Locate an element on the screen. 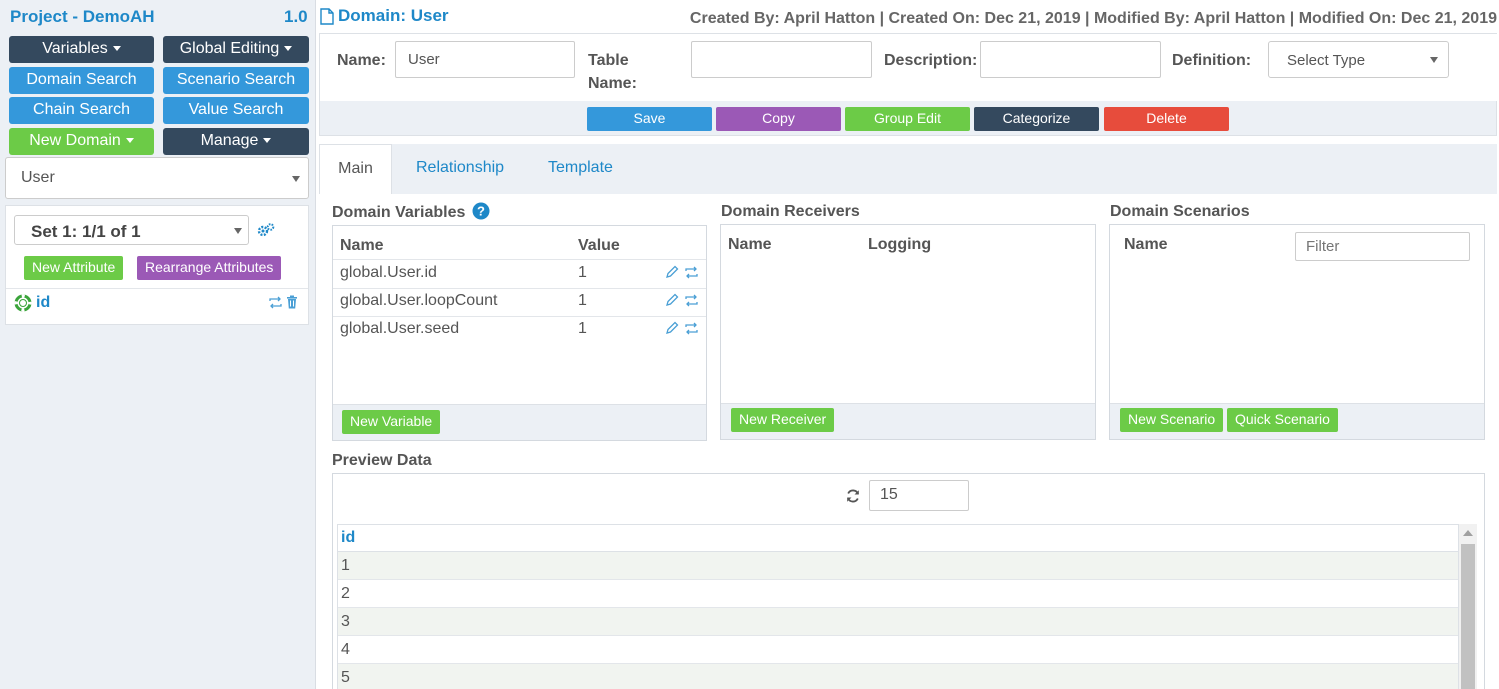 Image resolution: width=1499 pixels, height=689 pixels. domain-receivers-title: Domain Receivers is located at coordinates (790, 211).